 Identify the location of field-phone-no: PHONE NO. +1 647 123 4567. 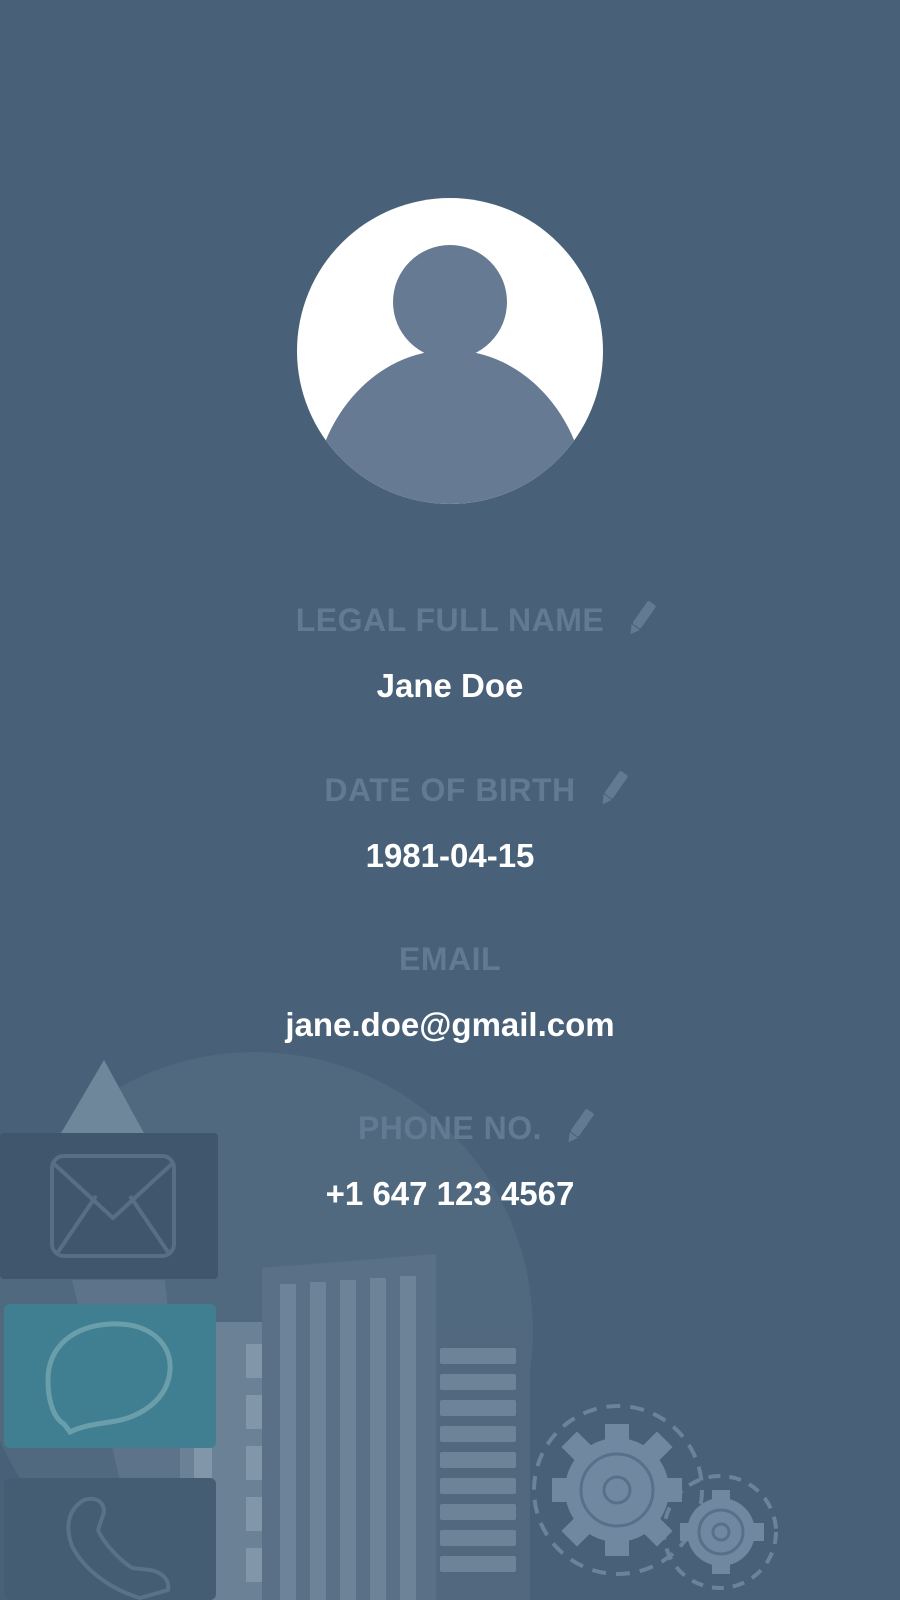
(450, 1161).